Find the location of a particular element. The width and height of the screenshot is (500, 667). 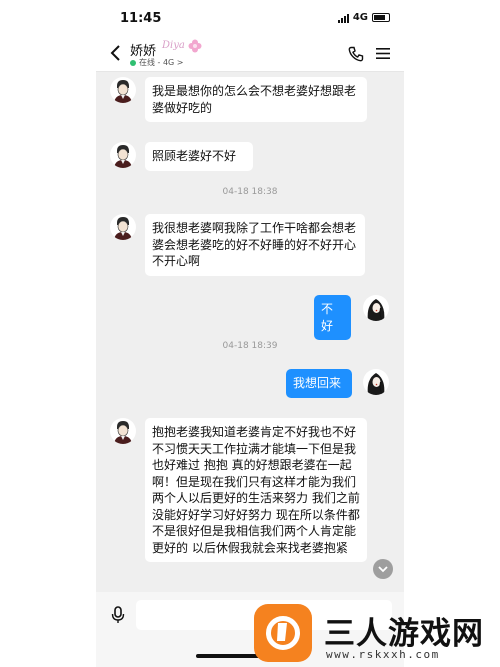

message-bubble-received: 我是最想你的怎么会不想老婆好想跟老婆做好吃的 is located at coordinates (256, 99).